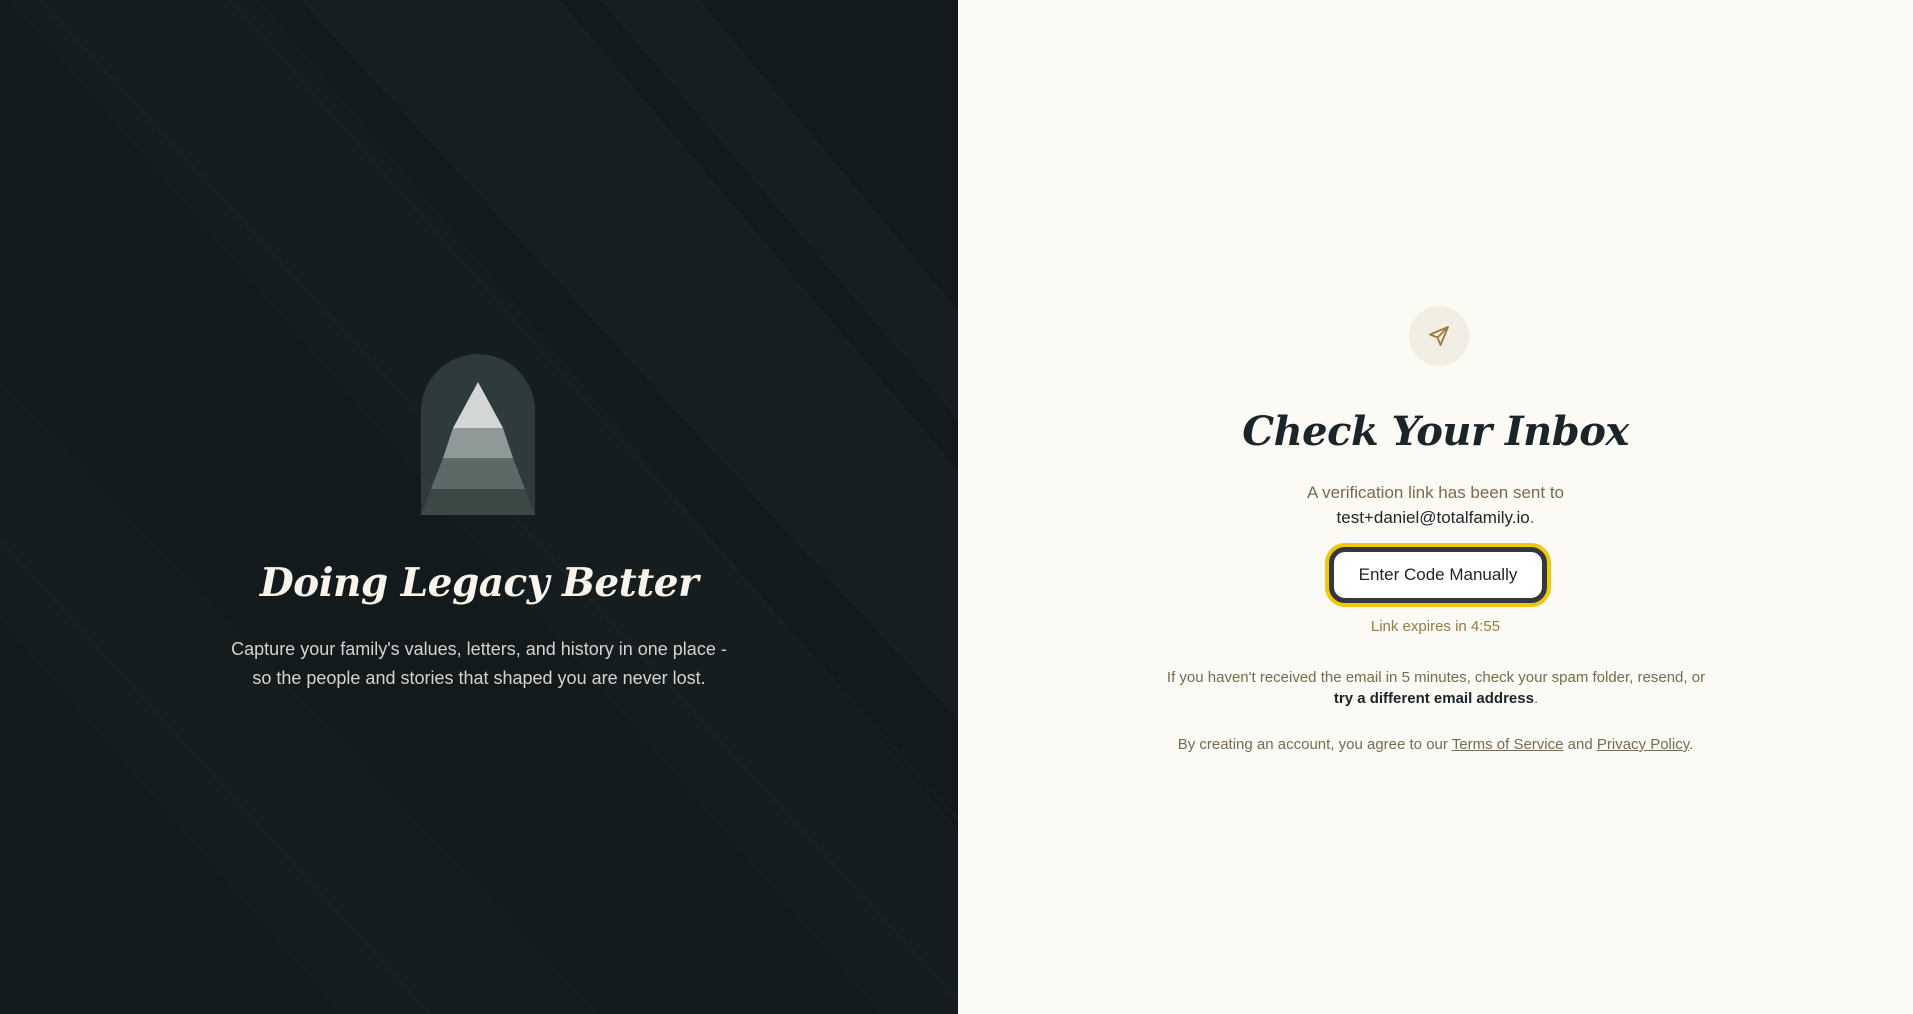 The width and height of the screenshot is (1913, 1014). What do you see at coordinates (1532, 517) in the screenshot?
I see `email-period: .` at bounding box center [1532, 517].